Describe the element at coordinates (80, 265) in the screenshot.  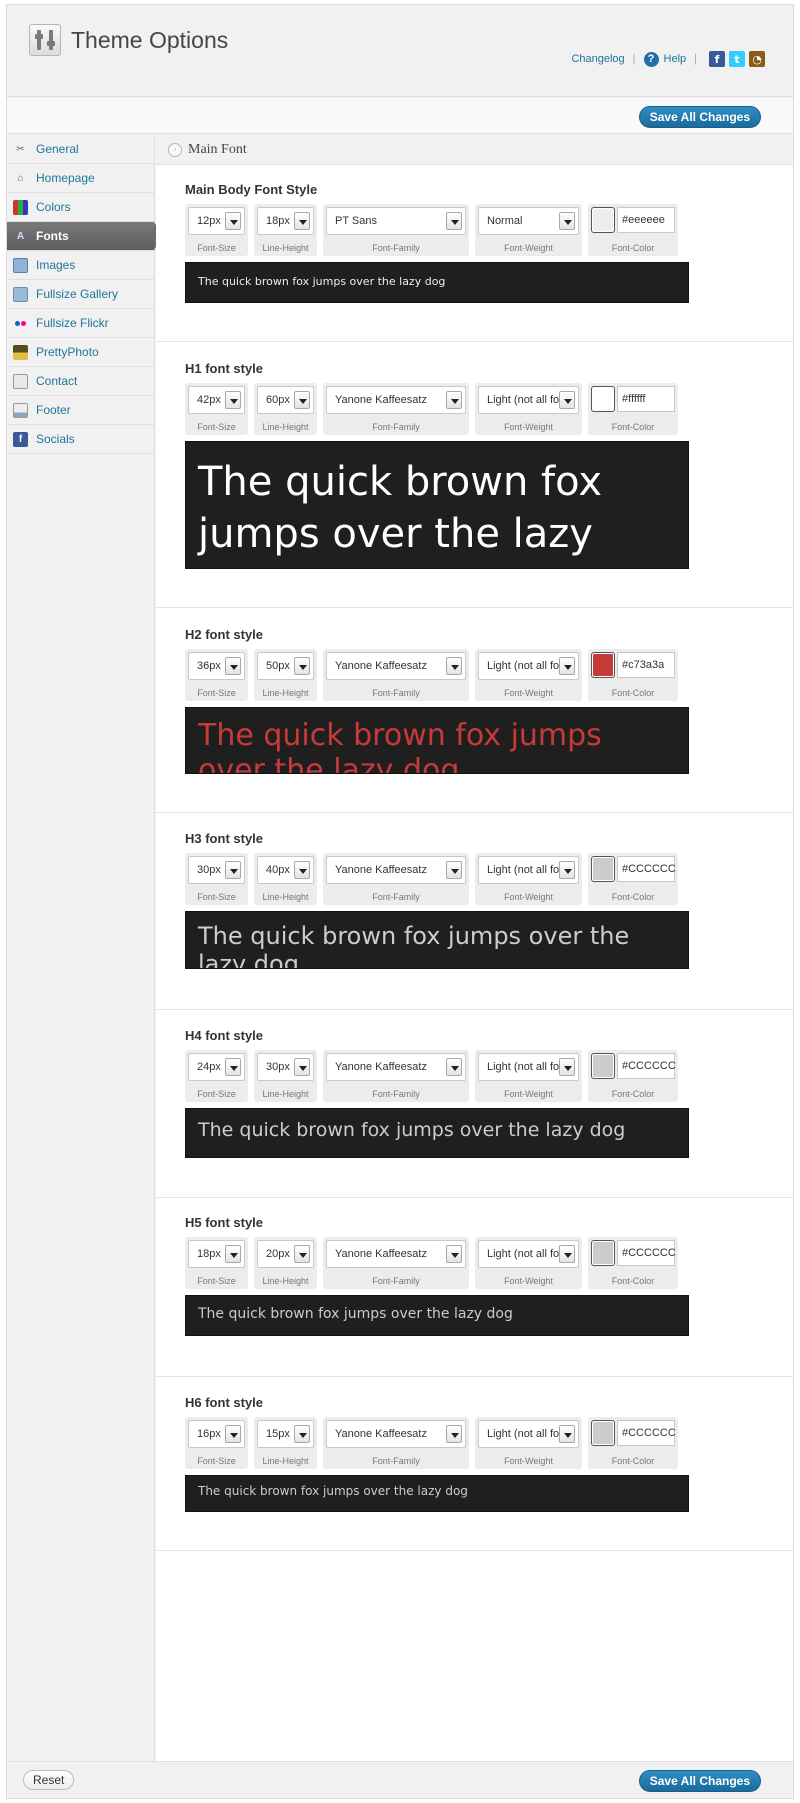
I see `sidebar-item-images: Images` at that location.